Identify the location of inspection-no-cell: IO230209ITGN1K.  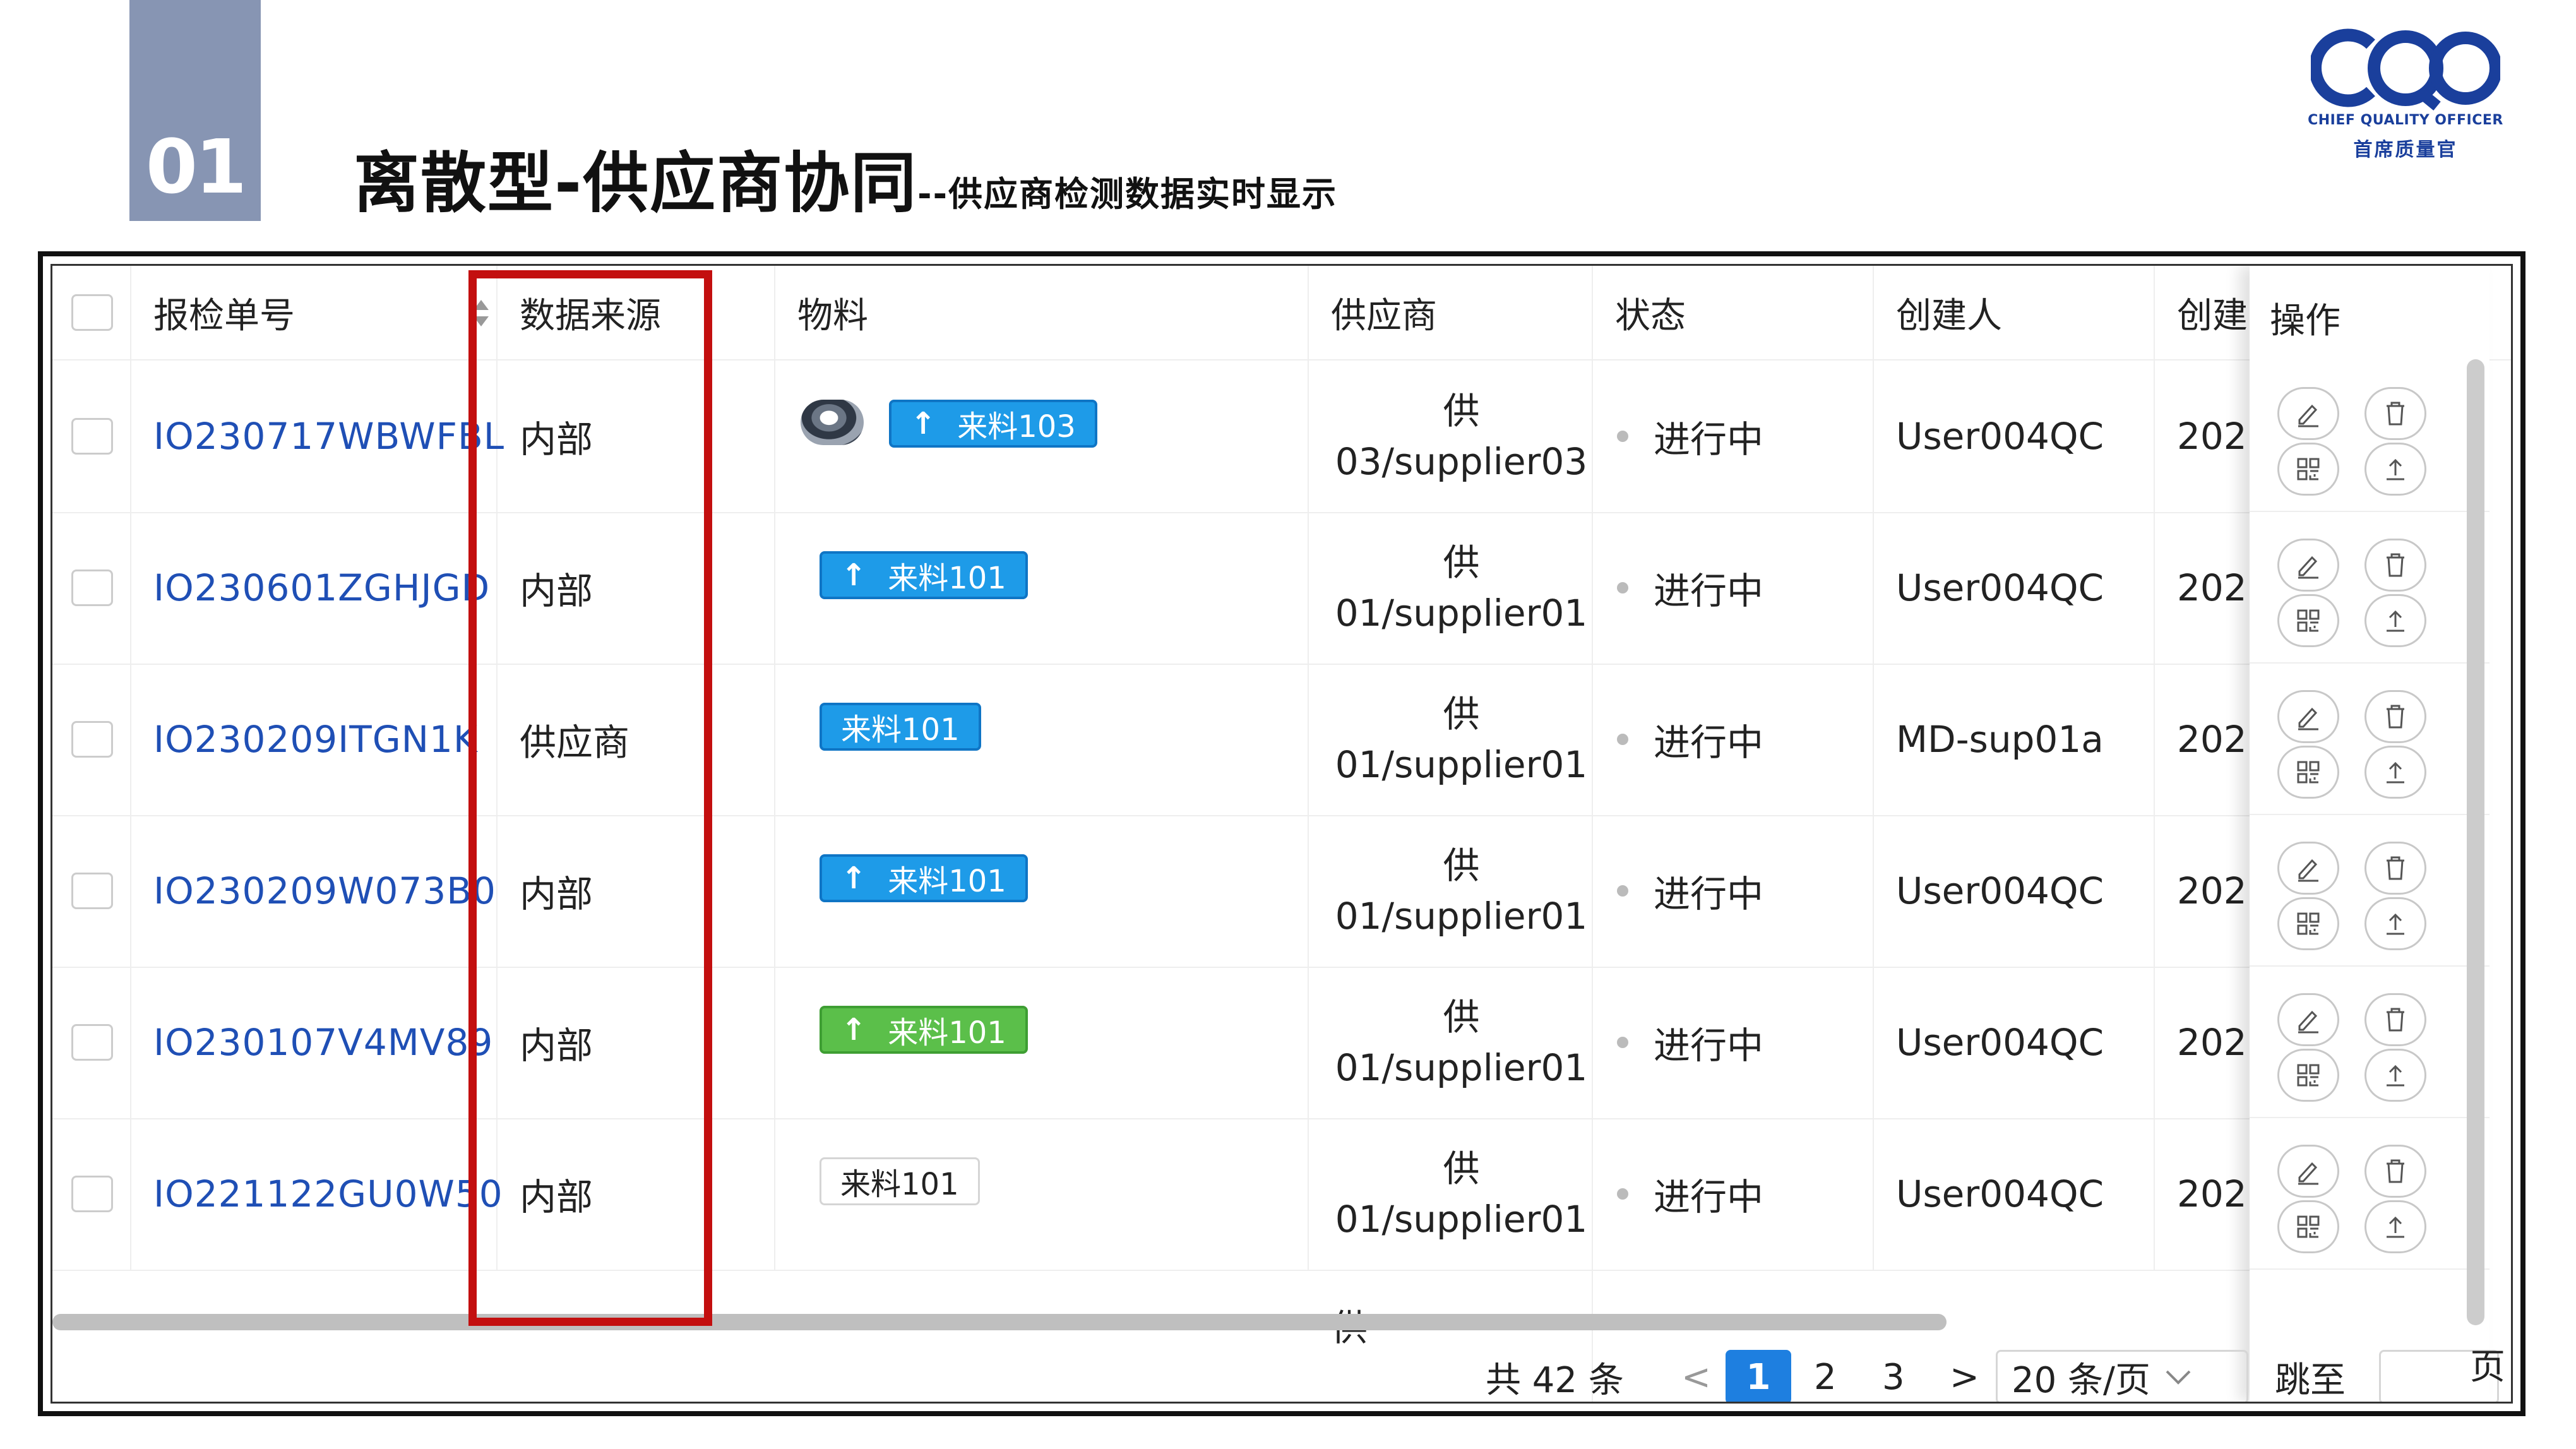
(314, 739).